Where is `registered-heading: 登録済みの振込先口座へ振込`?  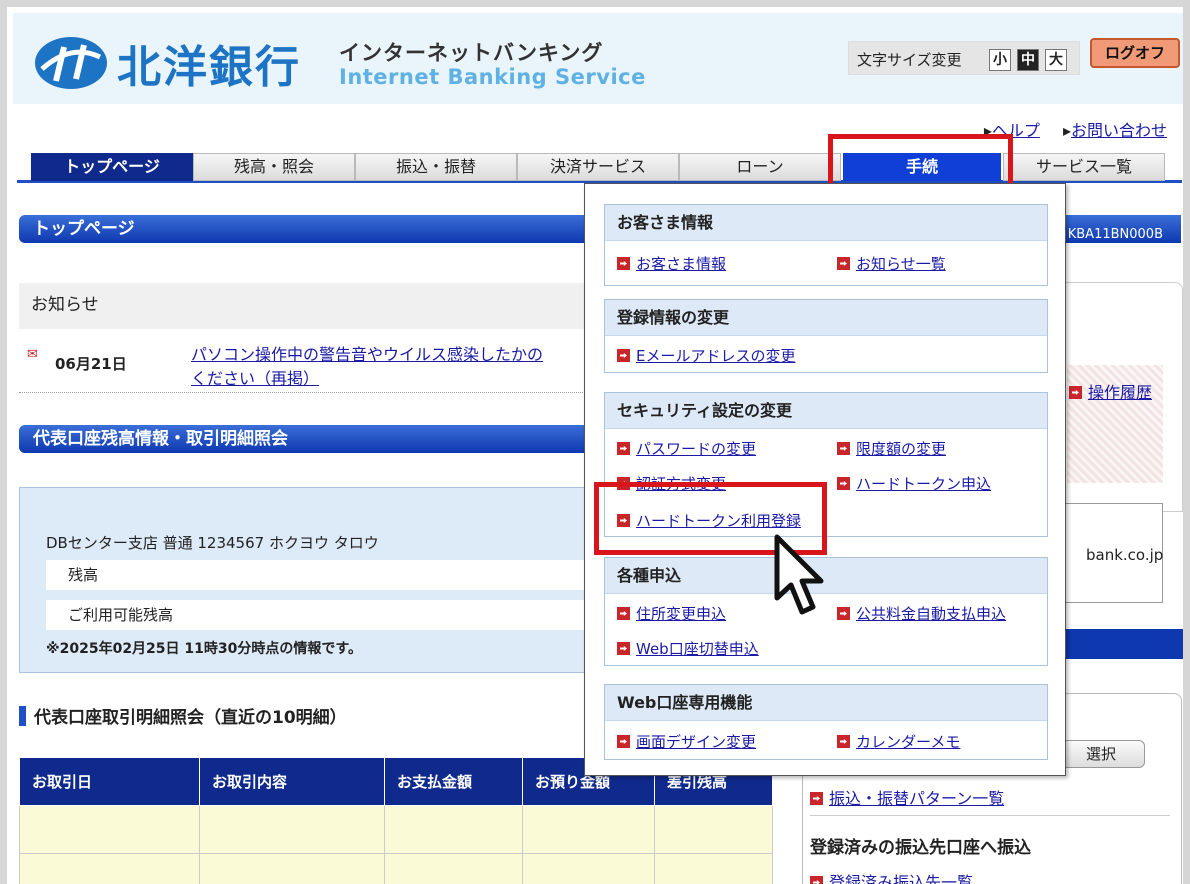 registered-heading: 登録済みの振込先口座へ振込 is located at coordinates (920, 848).